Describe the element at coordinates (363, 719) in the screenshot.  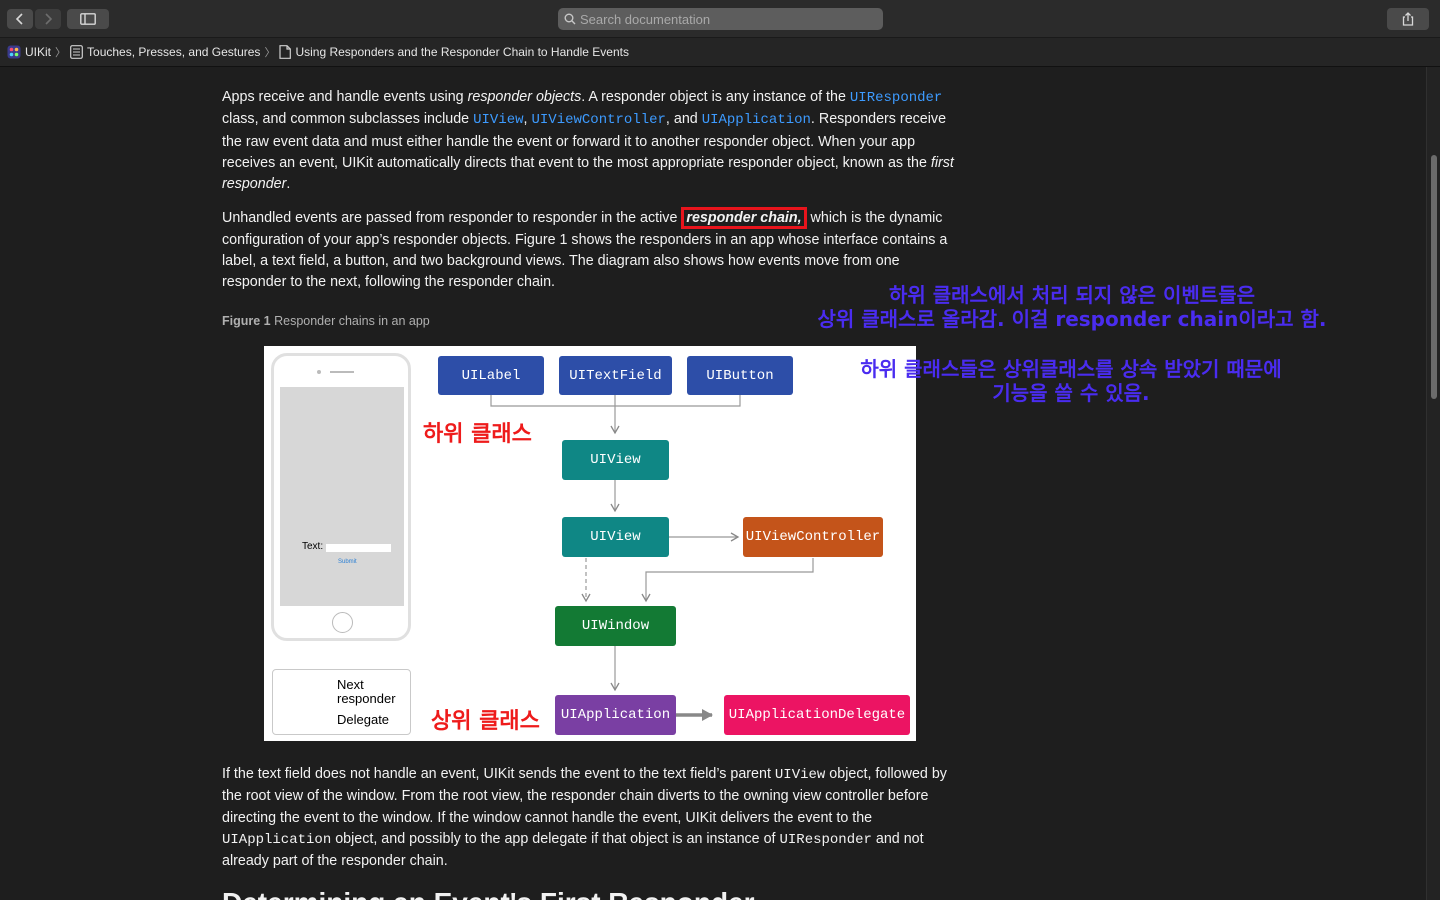
I see `legend-delegate: Delegate` at that location.